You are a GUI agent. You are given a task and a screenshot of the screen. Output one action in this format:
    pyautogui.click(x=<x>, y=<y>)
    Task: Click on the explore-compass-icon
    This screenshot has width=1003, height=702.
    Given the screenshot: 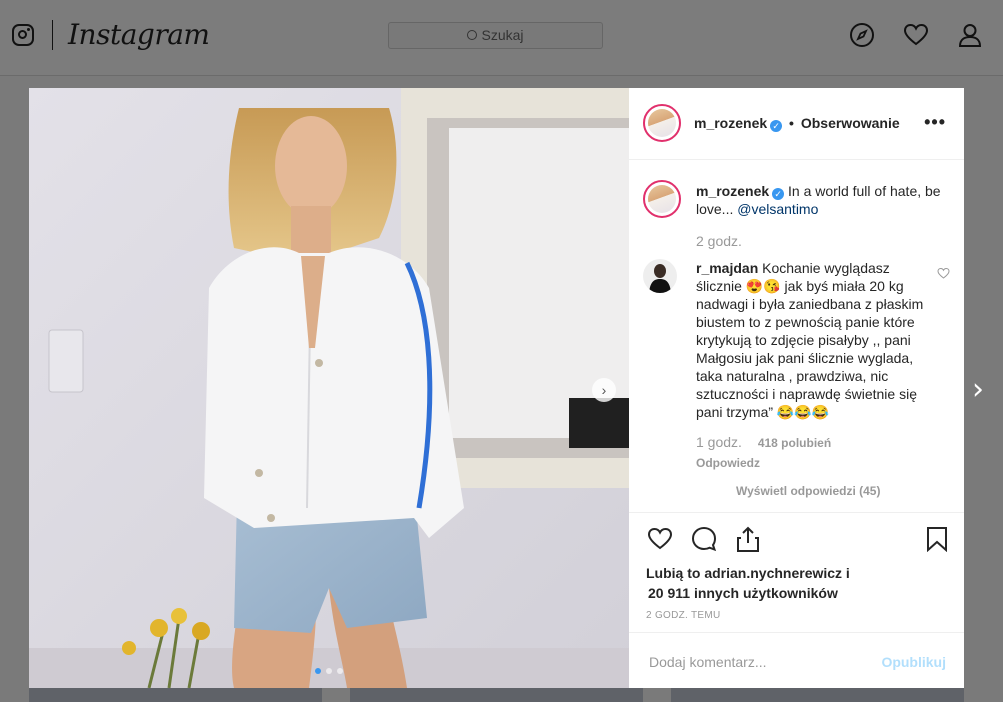 What is the action you would take?
    pyautogui.click(x=862, y=35)
    